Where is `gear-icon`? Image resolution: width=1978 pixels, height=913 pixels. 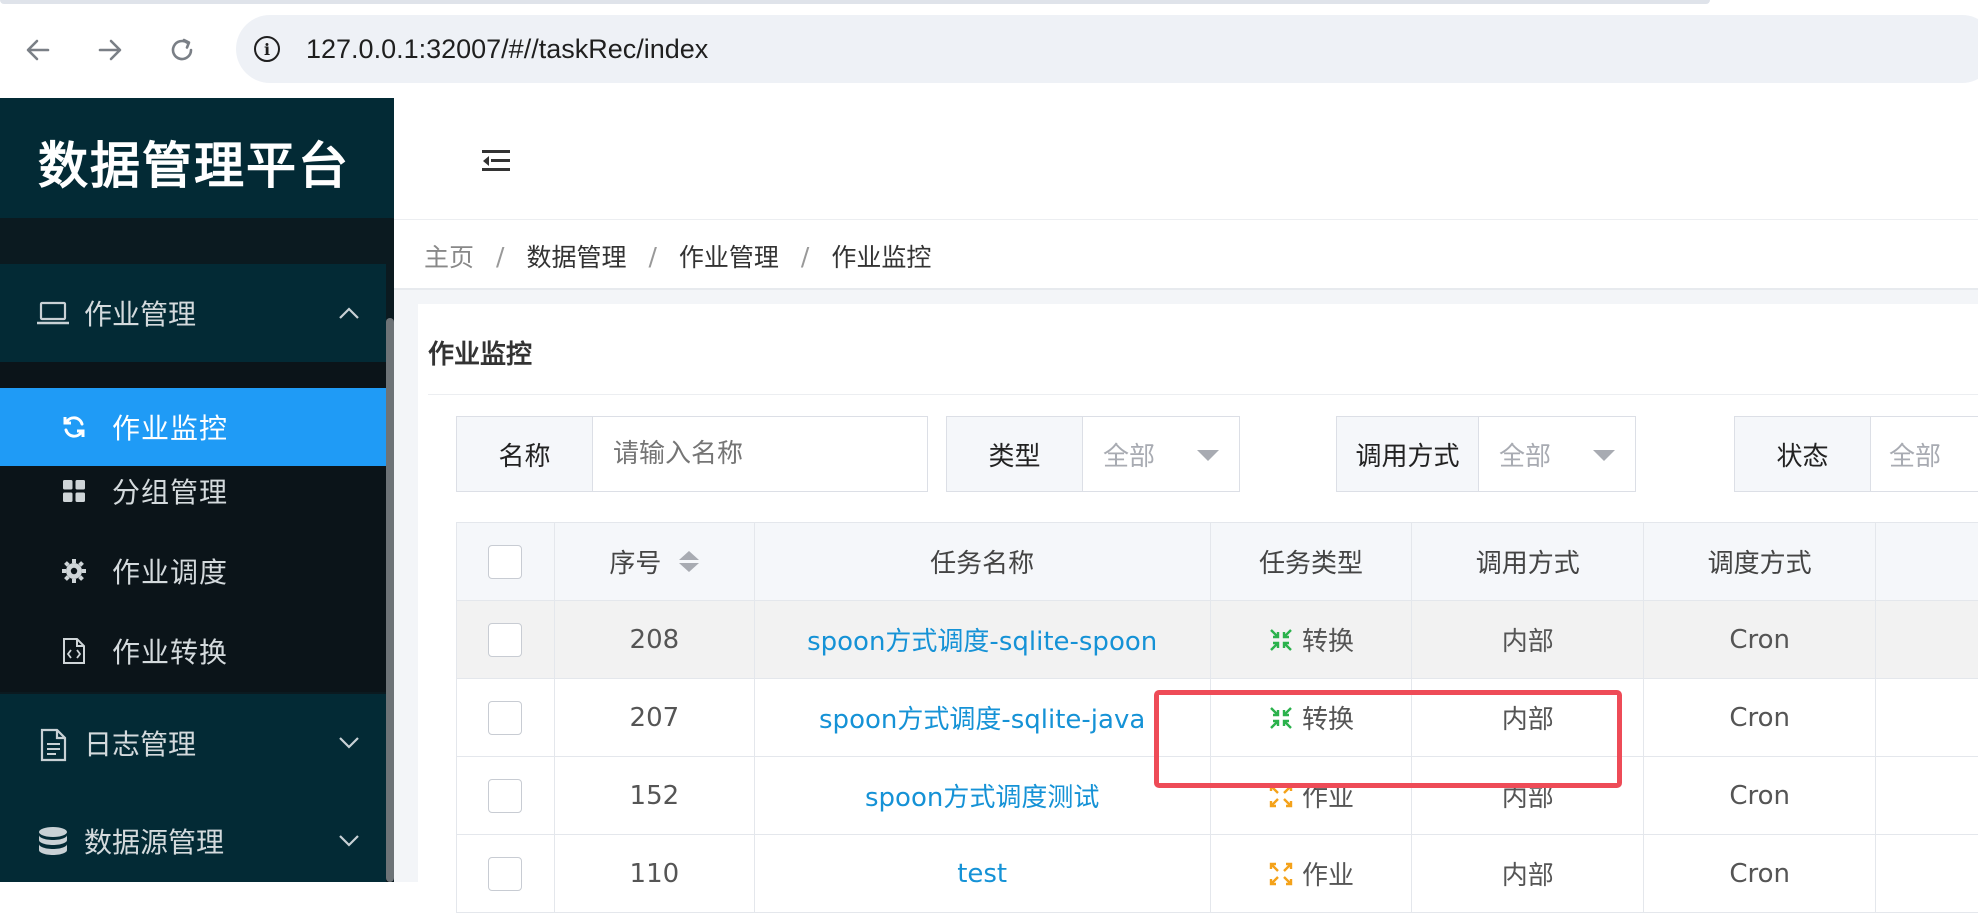 gear-icon is located at coordinates (74, 571).